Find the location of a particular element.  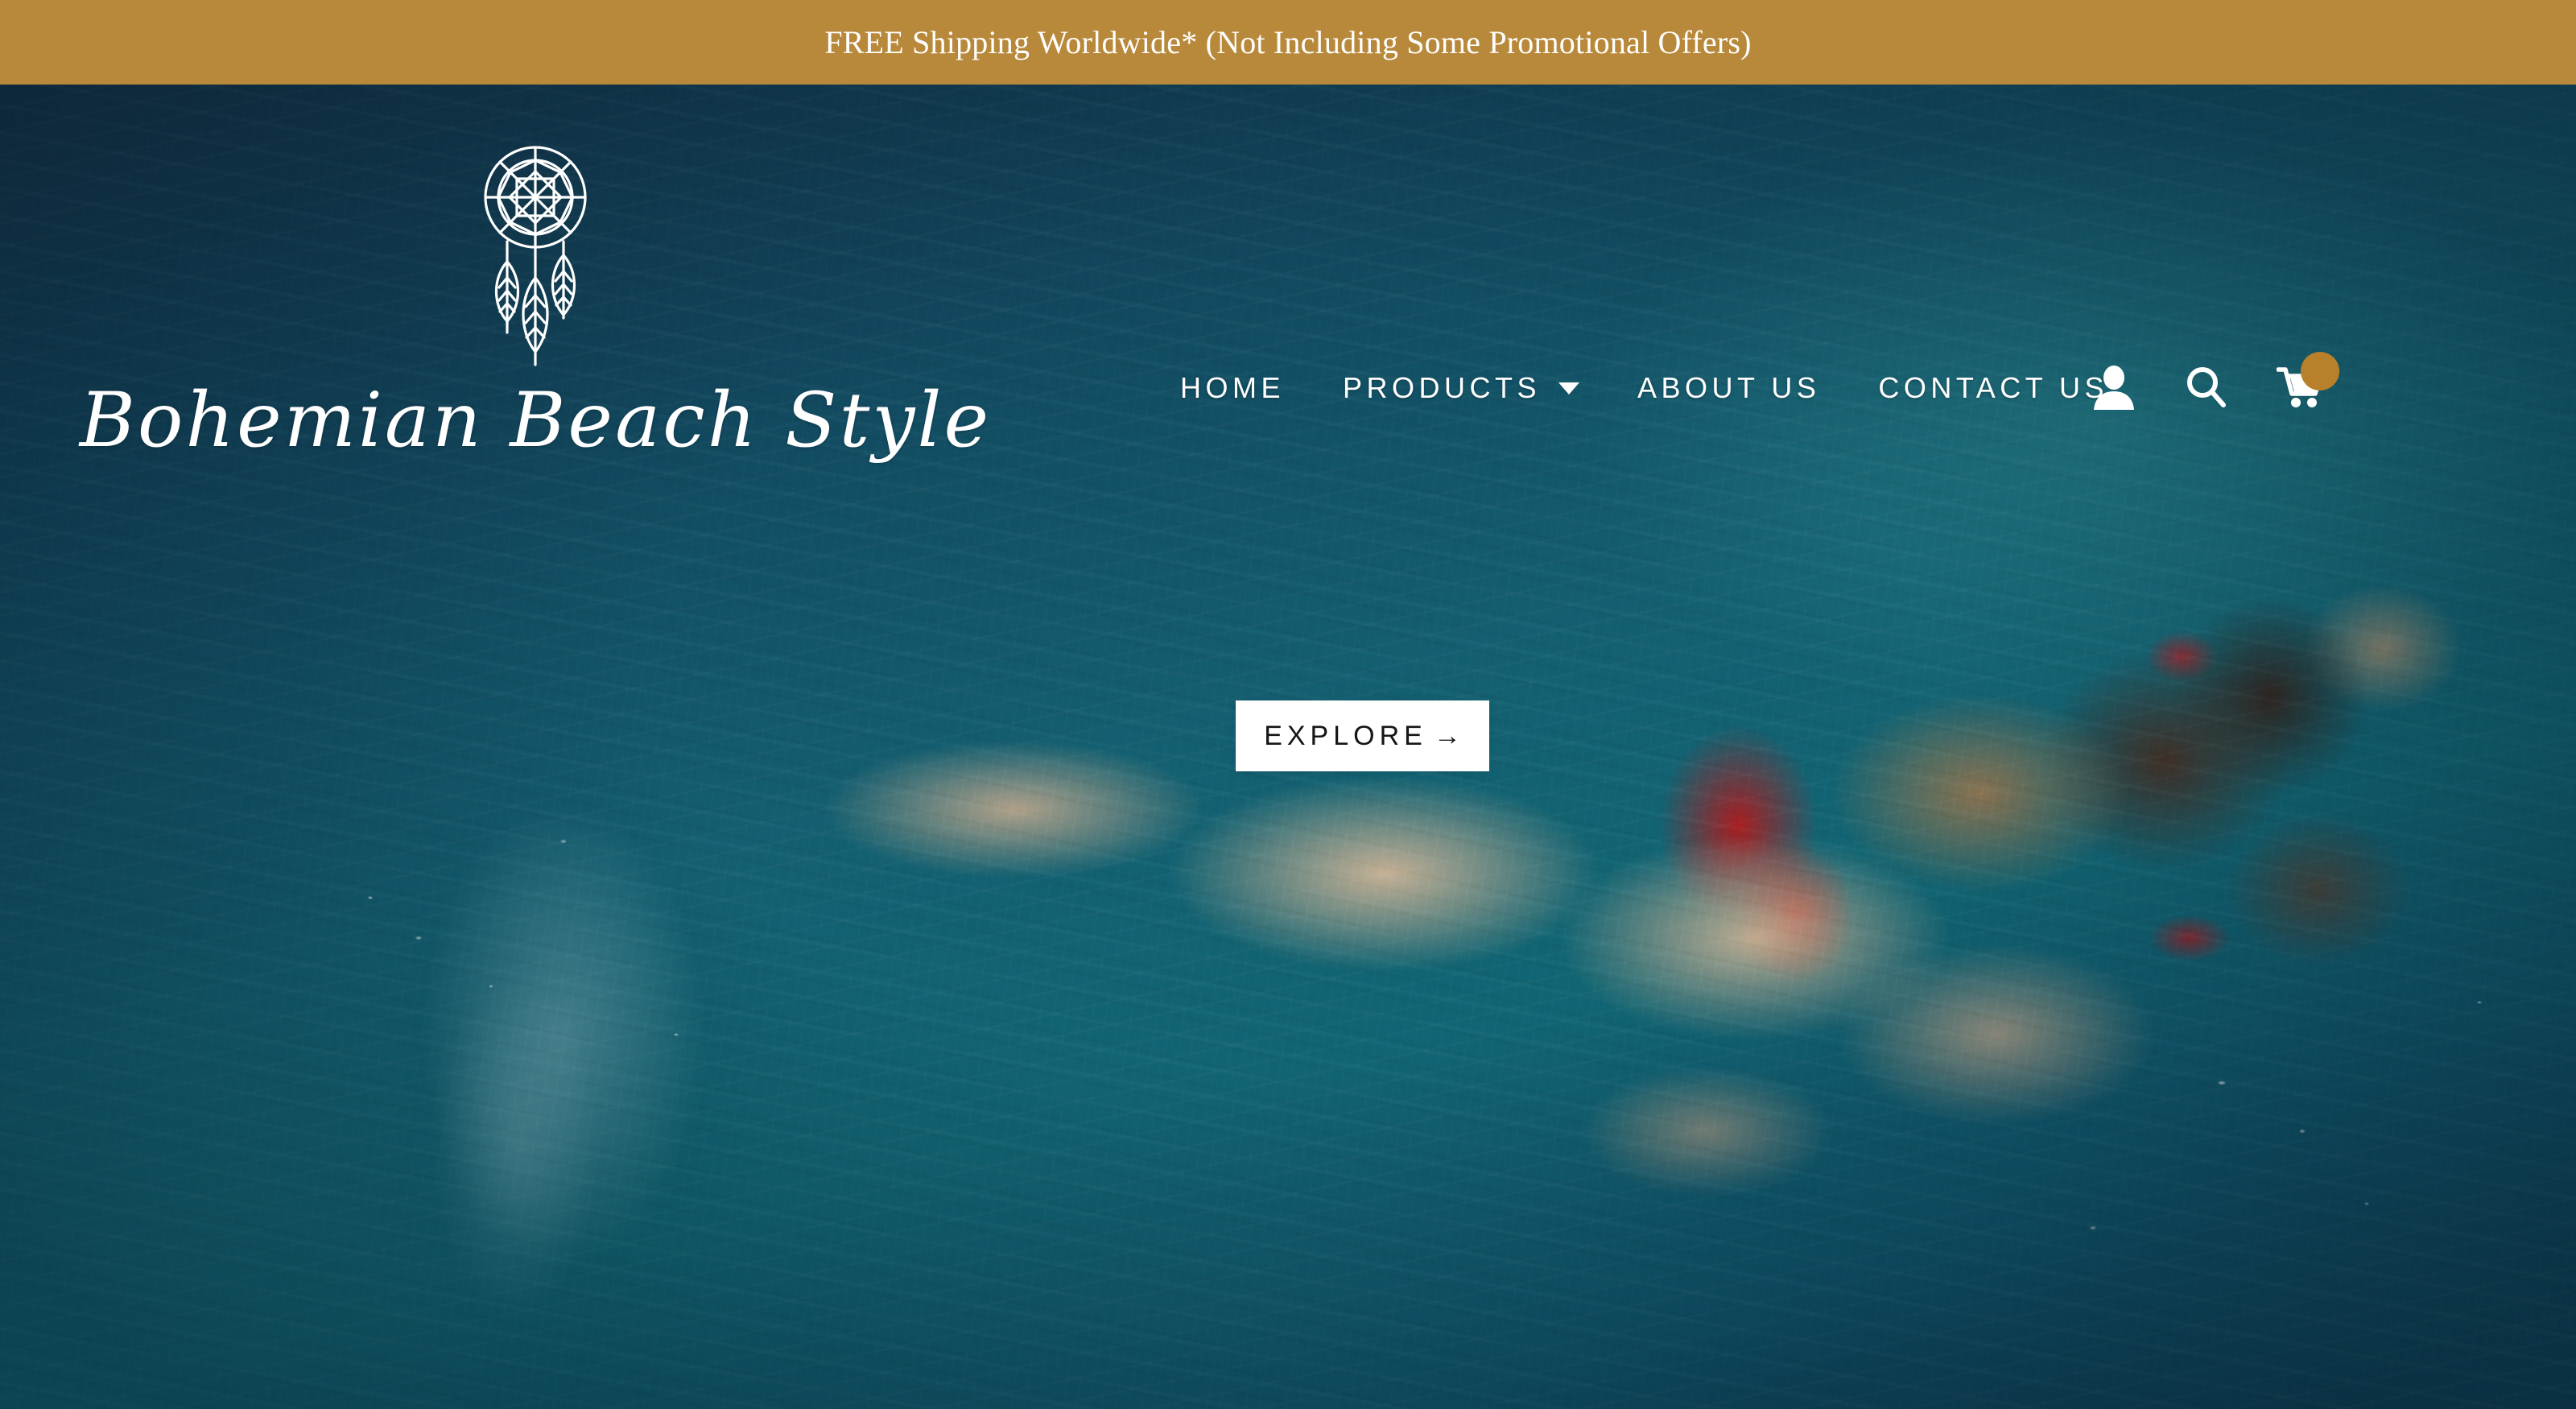

nav-item-about-us-label: ABOUT US is located at coordinates (1729, 387).